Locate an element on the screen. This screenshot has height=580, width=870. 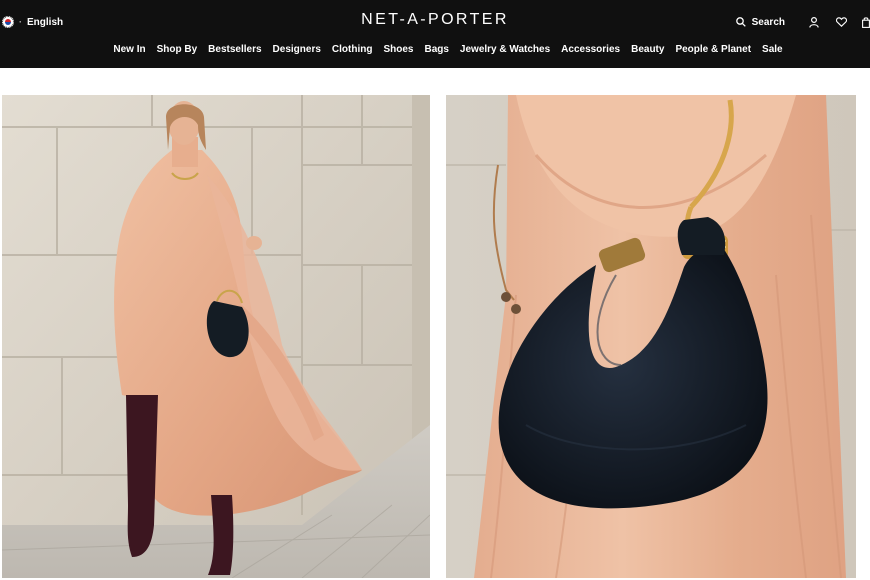
nav-people-planet: People & Planet is located at coordinates (713, 49).